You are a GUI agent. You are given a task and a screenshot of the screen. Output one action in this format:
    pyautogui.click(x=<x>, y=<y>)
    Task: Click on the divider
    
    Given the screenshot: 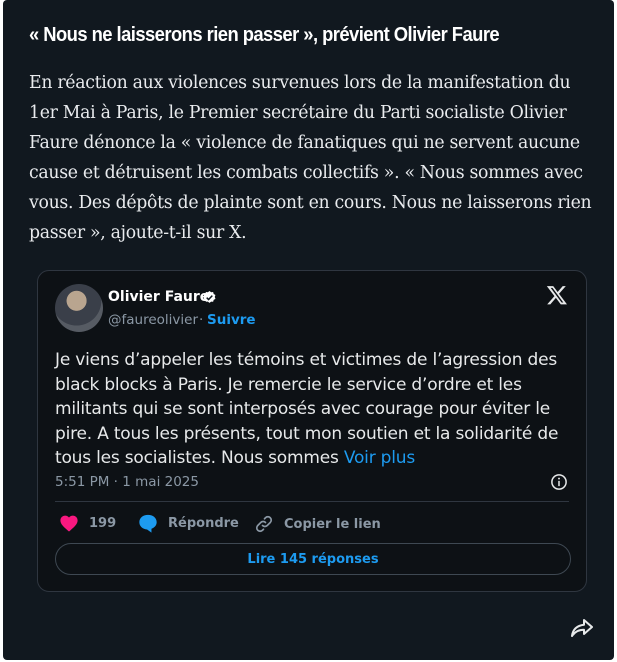 What is the action you would take?
    pyautogui.click(x=312, y=501)
    